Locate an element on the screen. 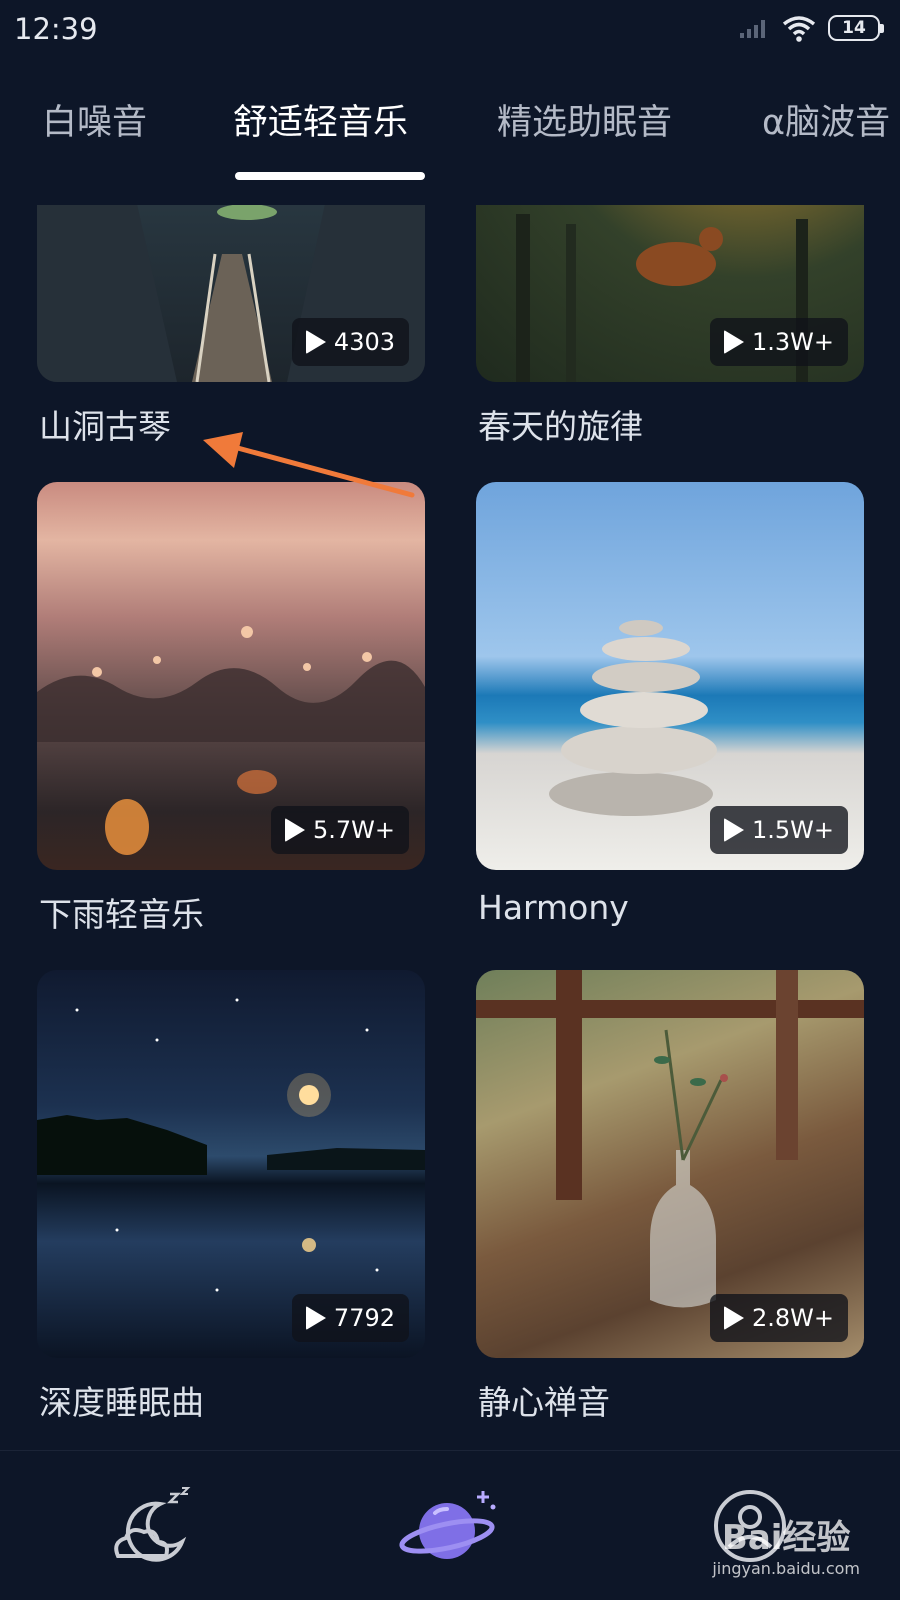  card-title: 下雨轻音乐 is located at coordinates (121, 914).